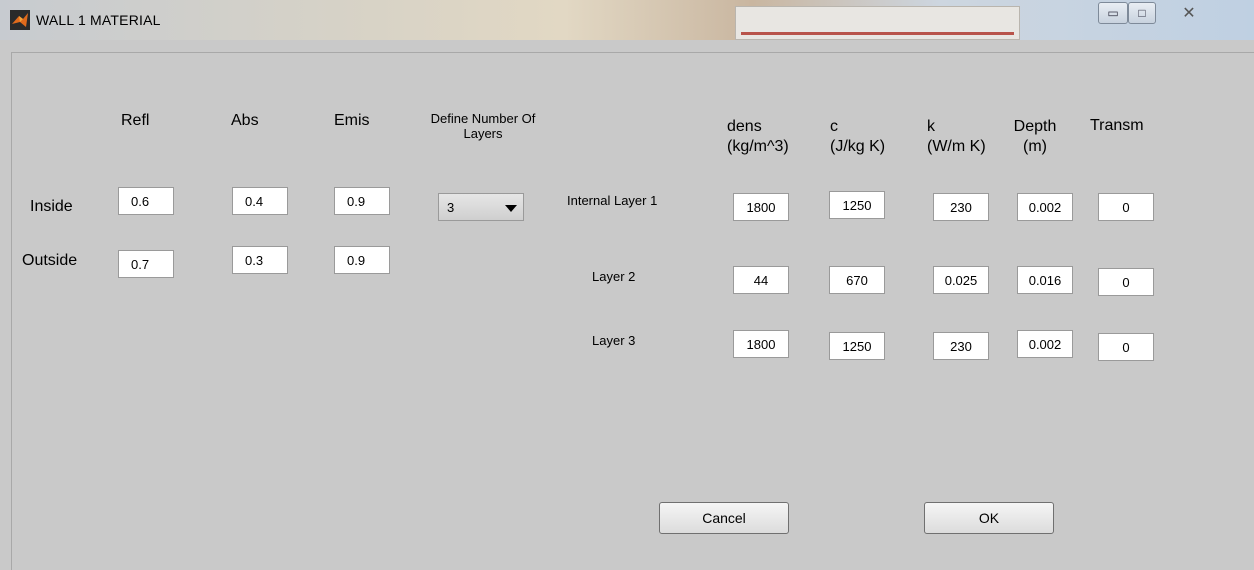  I want to click on k-line1: k, so click(931, 126).